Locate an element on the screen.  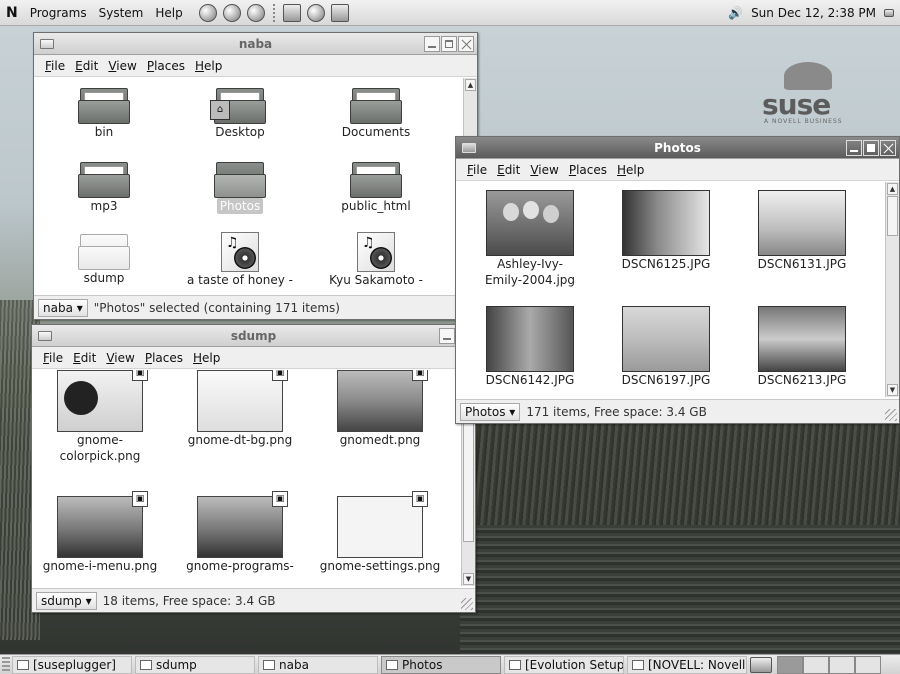
sdump-titlebar: sdump is located at coordinates (253, 336).